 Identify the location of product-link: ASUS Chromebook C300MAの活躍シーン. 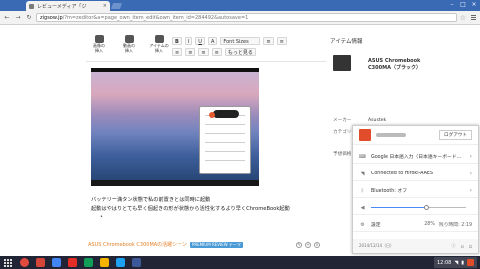
(137, 244).